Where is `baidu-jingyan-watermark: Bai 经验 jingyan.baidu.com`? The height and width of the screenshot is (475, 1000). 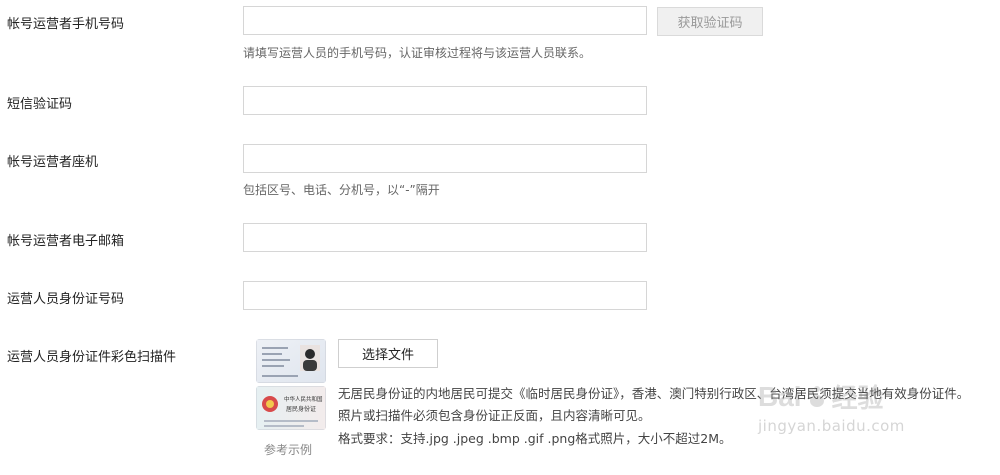 baidu-jingyan-watermark: Bai 经验 jingyan.baidu.com is located at coordinates (831, 407).